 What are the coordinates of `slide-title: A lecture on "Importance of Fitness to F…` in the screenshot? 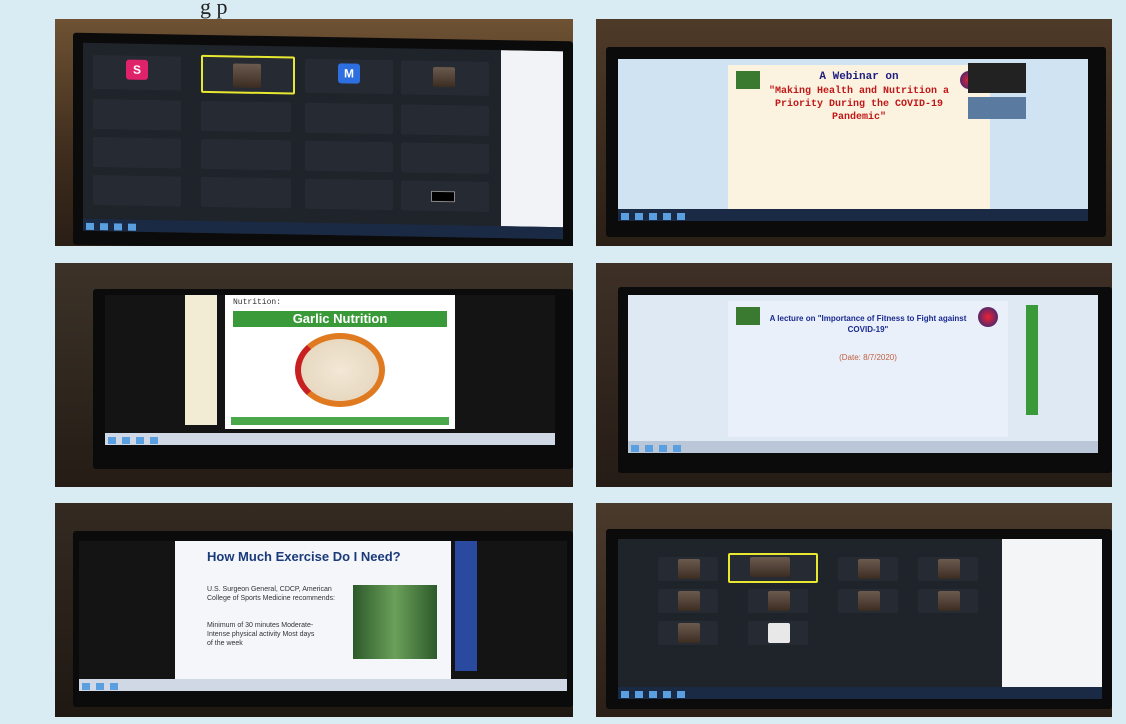 It's located at (868, 324).